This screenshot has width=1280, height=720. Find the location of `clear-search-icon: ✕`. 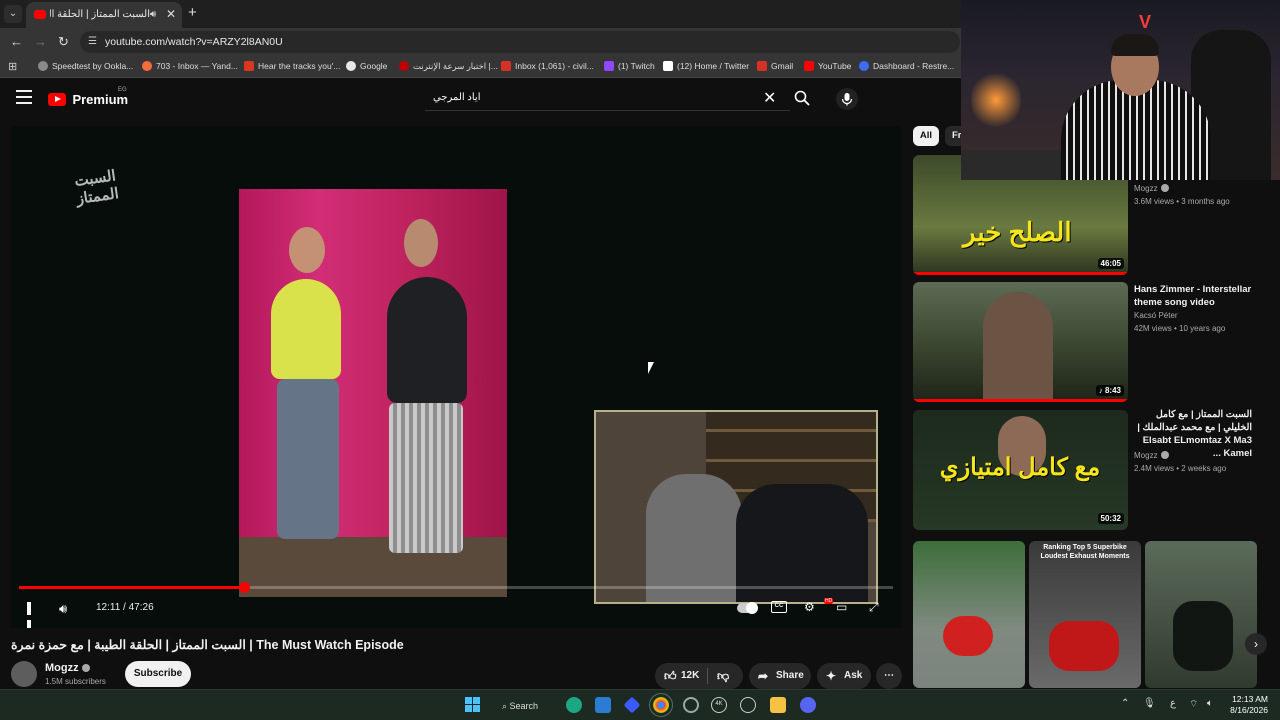

clear-search-icon: ✕ is located at coordinates (769, 98).